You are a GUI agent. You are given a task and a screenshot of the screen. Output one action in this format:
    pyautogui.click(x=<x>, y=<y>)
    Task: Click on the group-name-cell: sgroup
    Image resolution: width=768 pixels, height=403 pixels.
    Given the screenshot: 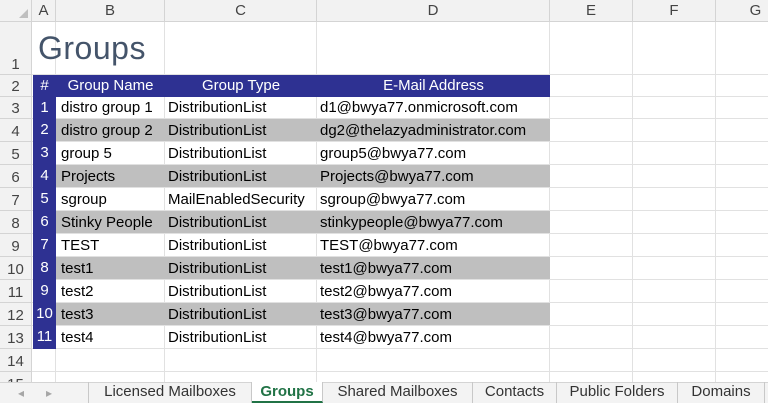 What is the action you would take?
    pyautogui.click(x=84, y=200)
    